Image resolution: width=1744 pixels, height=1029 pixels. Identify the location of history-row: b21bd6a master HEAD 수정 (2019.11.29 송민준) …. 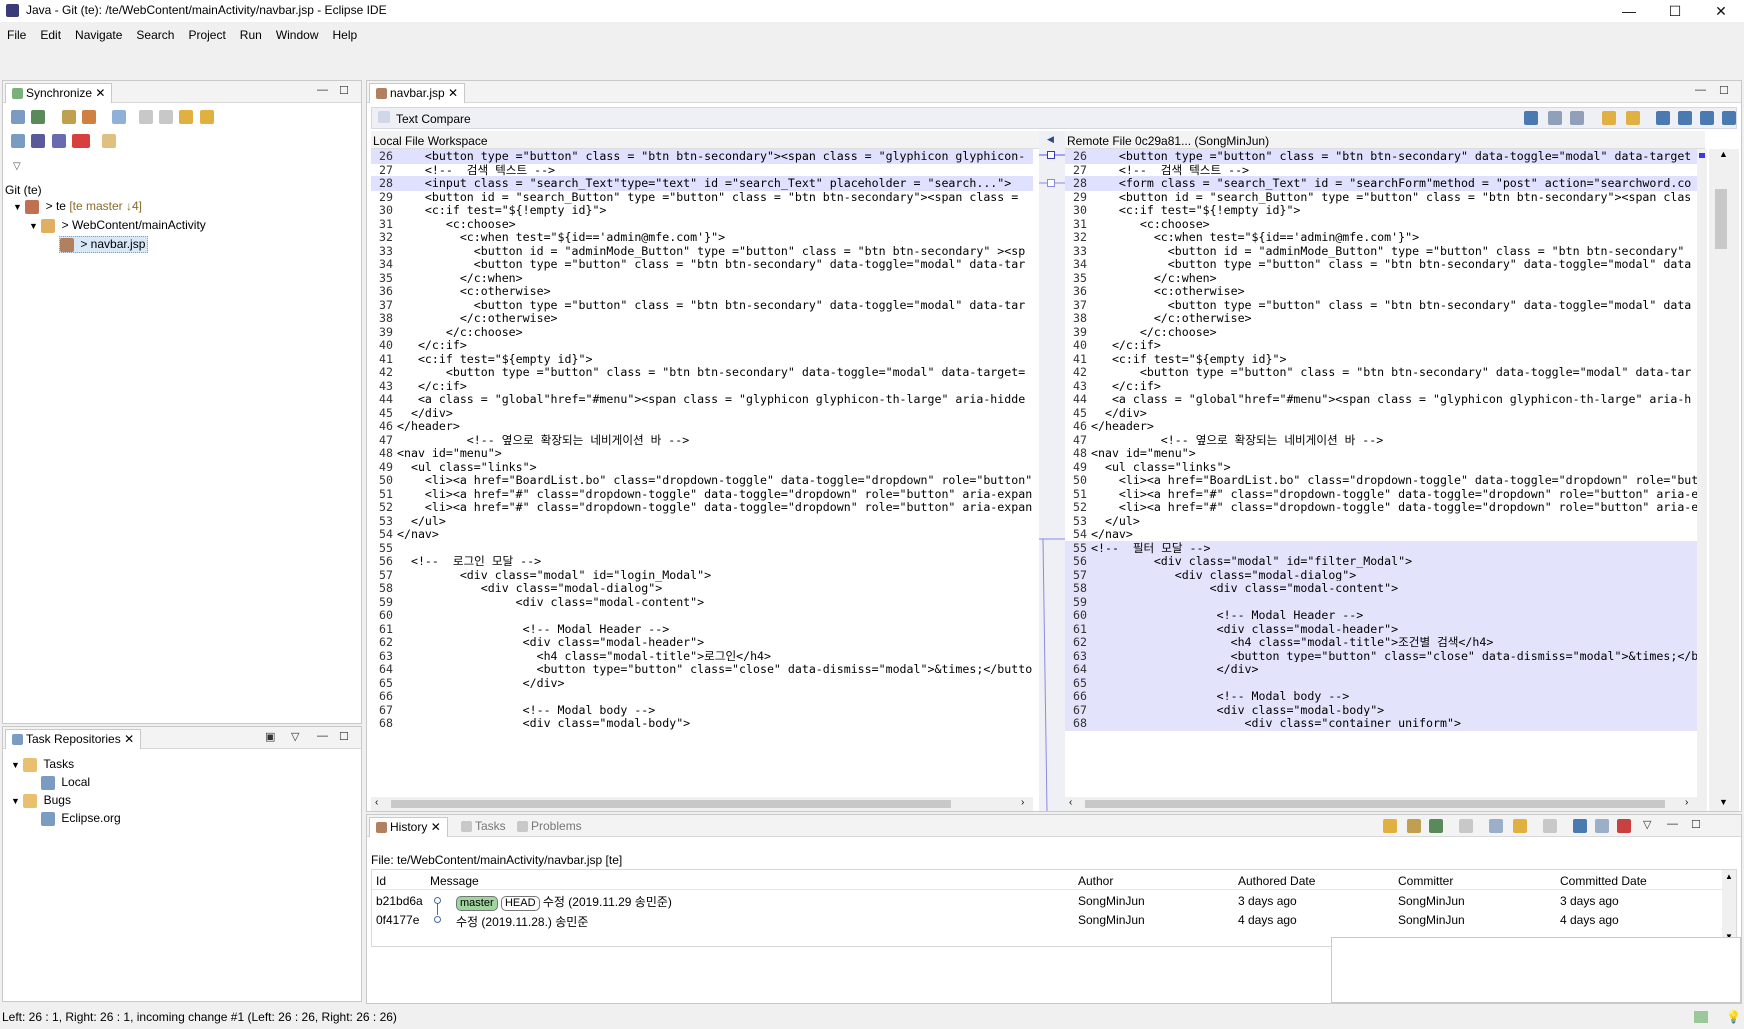
(1047, 901).